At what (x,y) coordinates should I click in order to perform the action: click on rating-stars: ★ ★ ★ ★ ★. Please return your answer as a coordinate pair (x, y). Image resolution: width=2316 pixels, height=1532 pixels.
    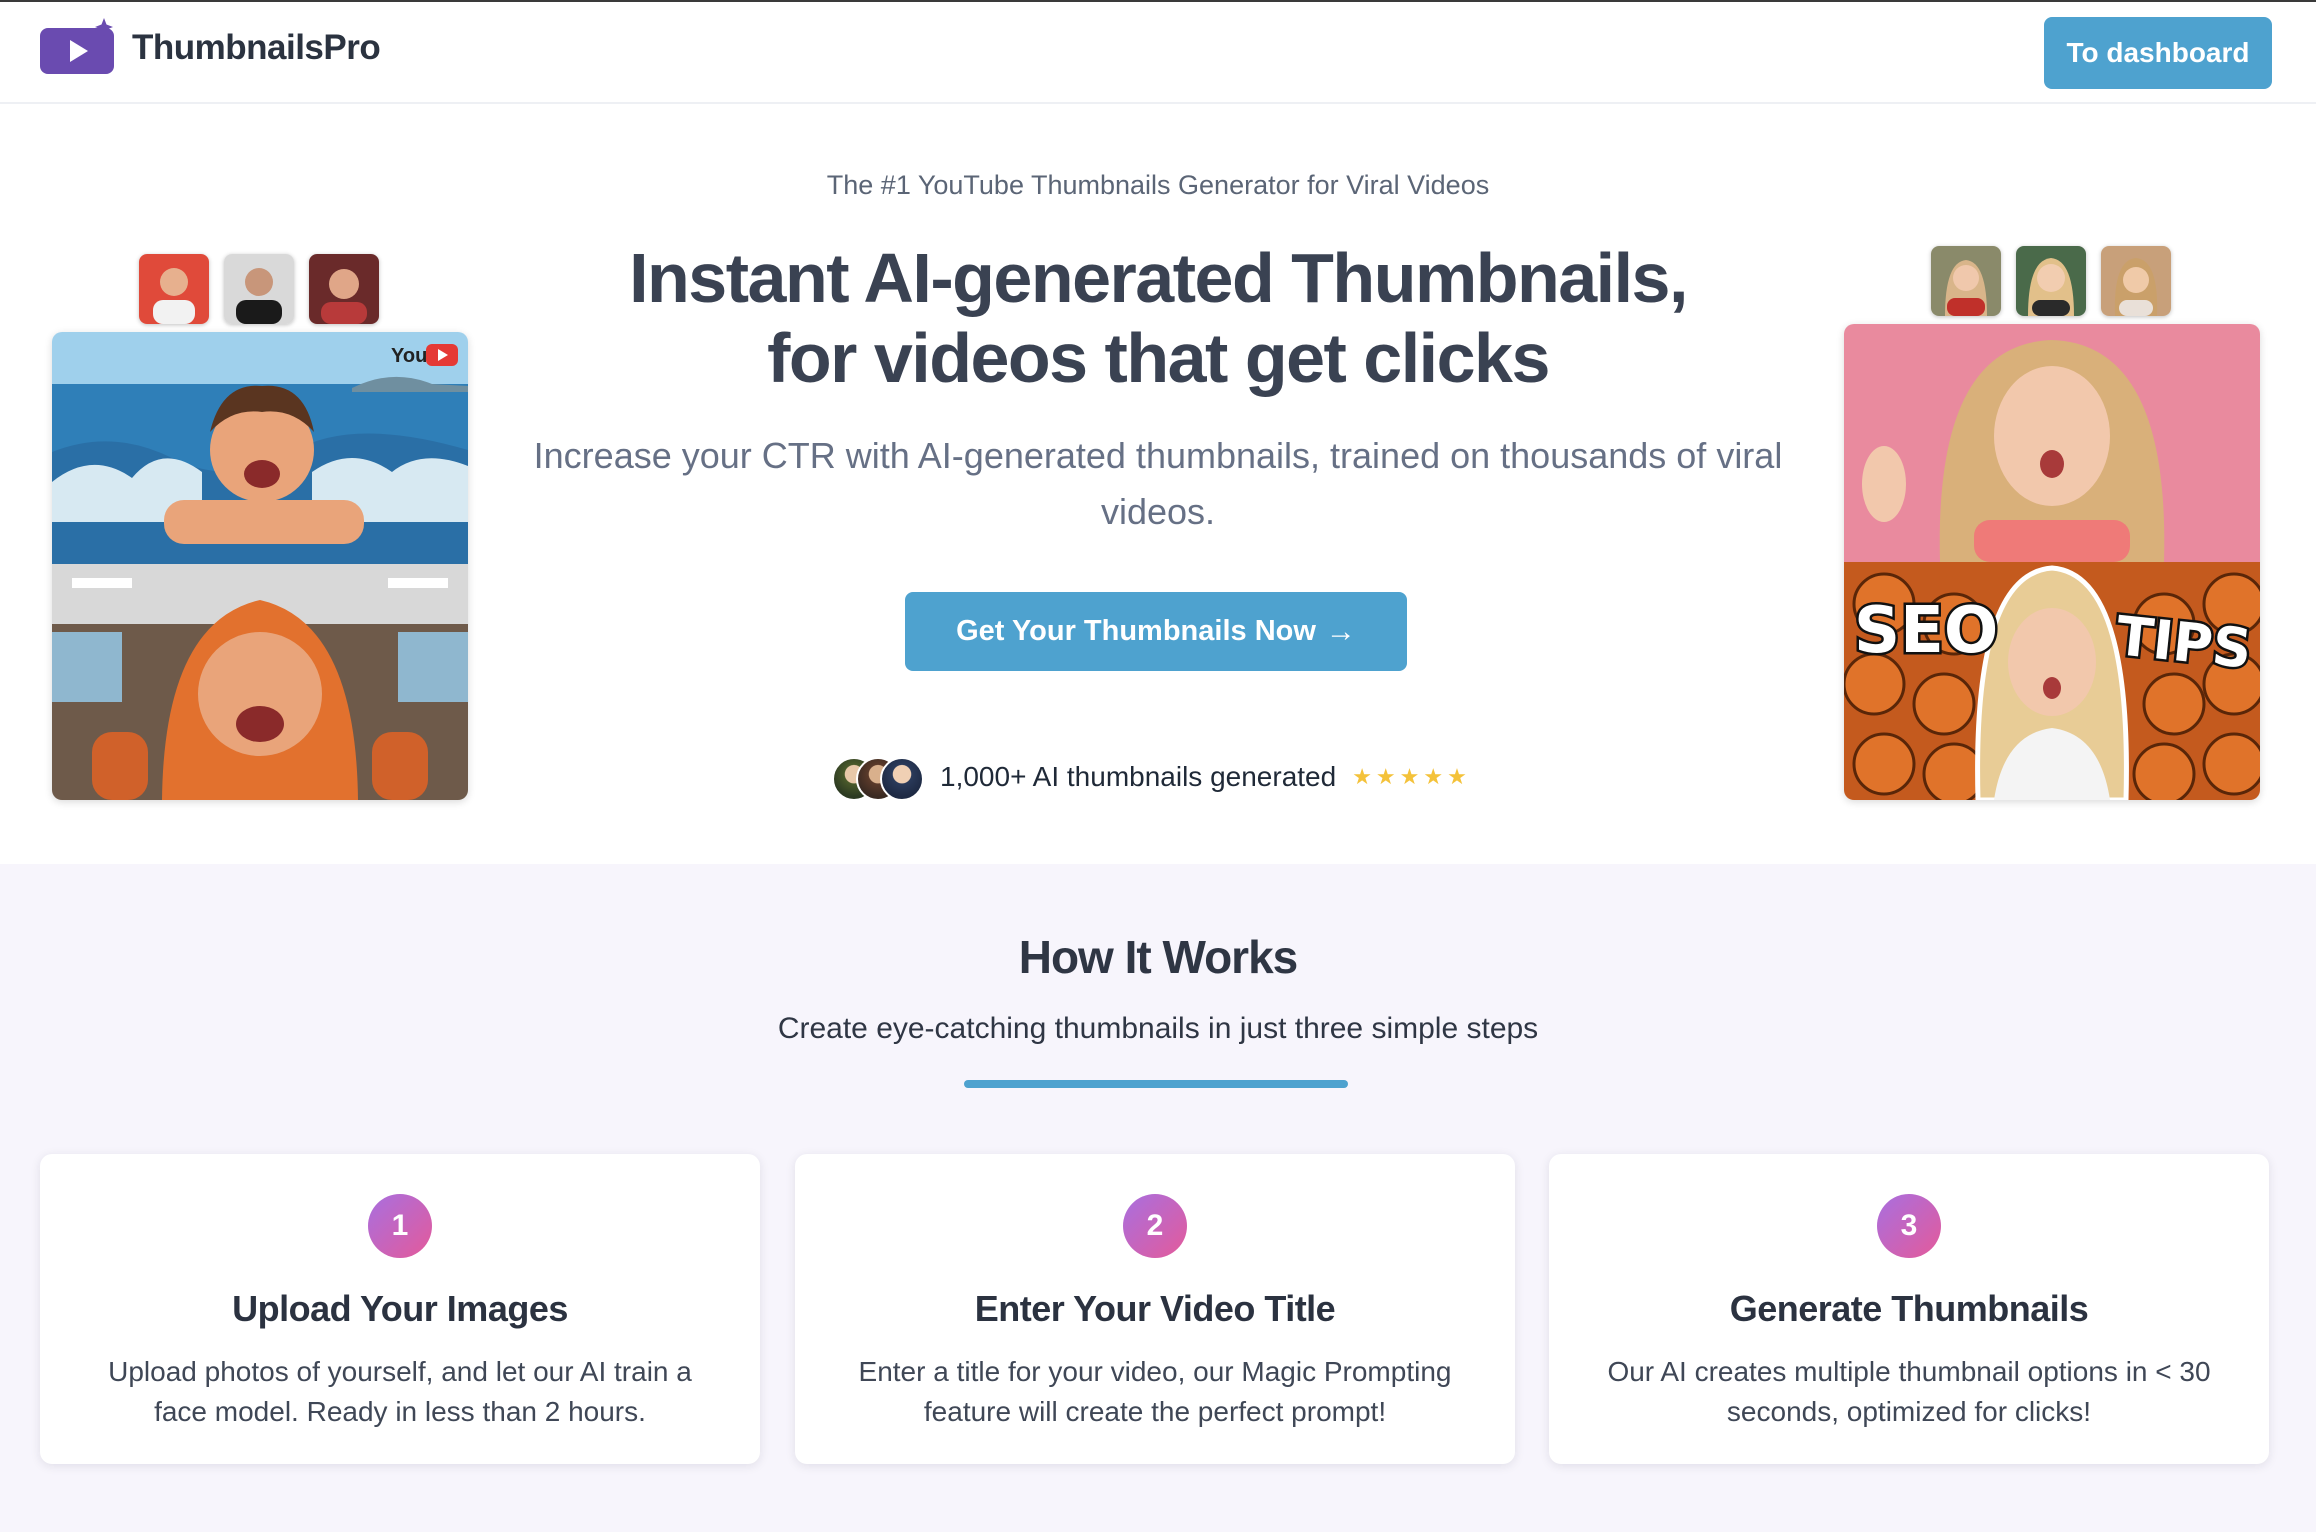
    Looking at the image, I should click on (1409, 777).